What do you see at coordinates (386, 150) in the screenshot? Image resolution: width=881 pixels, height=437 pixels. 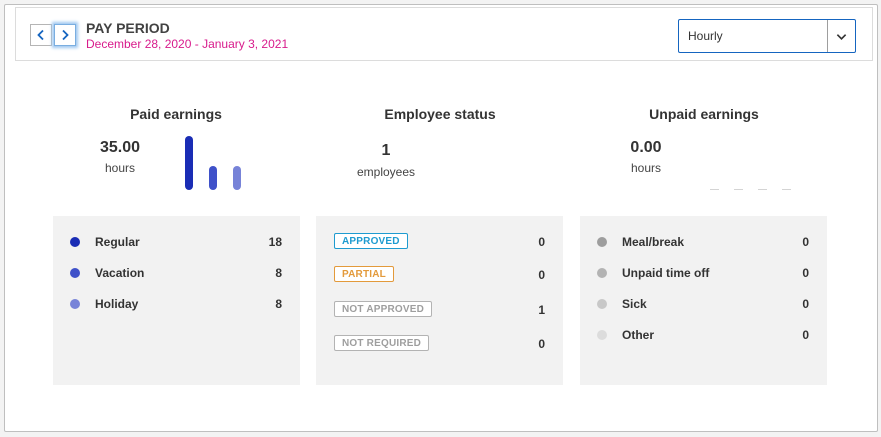 I see `employee-status-total: 1` at bounding box center [386, 150].